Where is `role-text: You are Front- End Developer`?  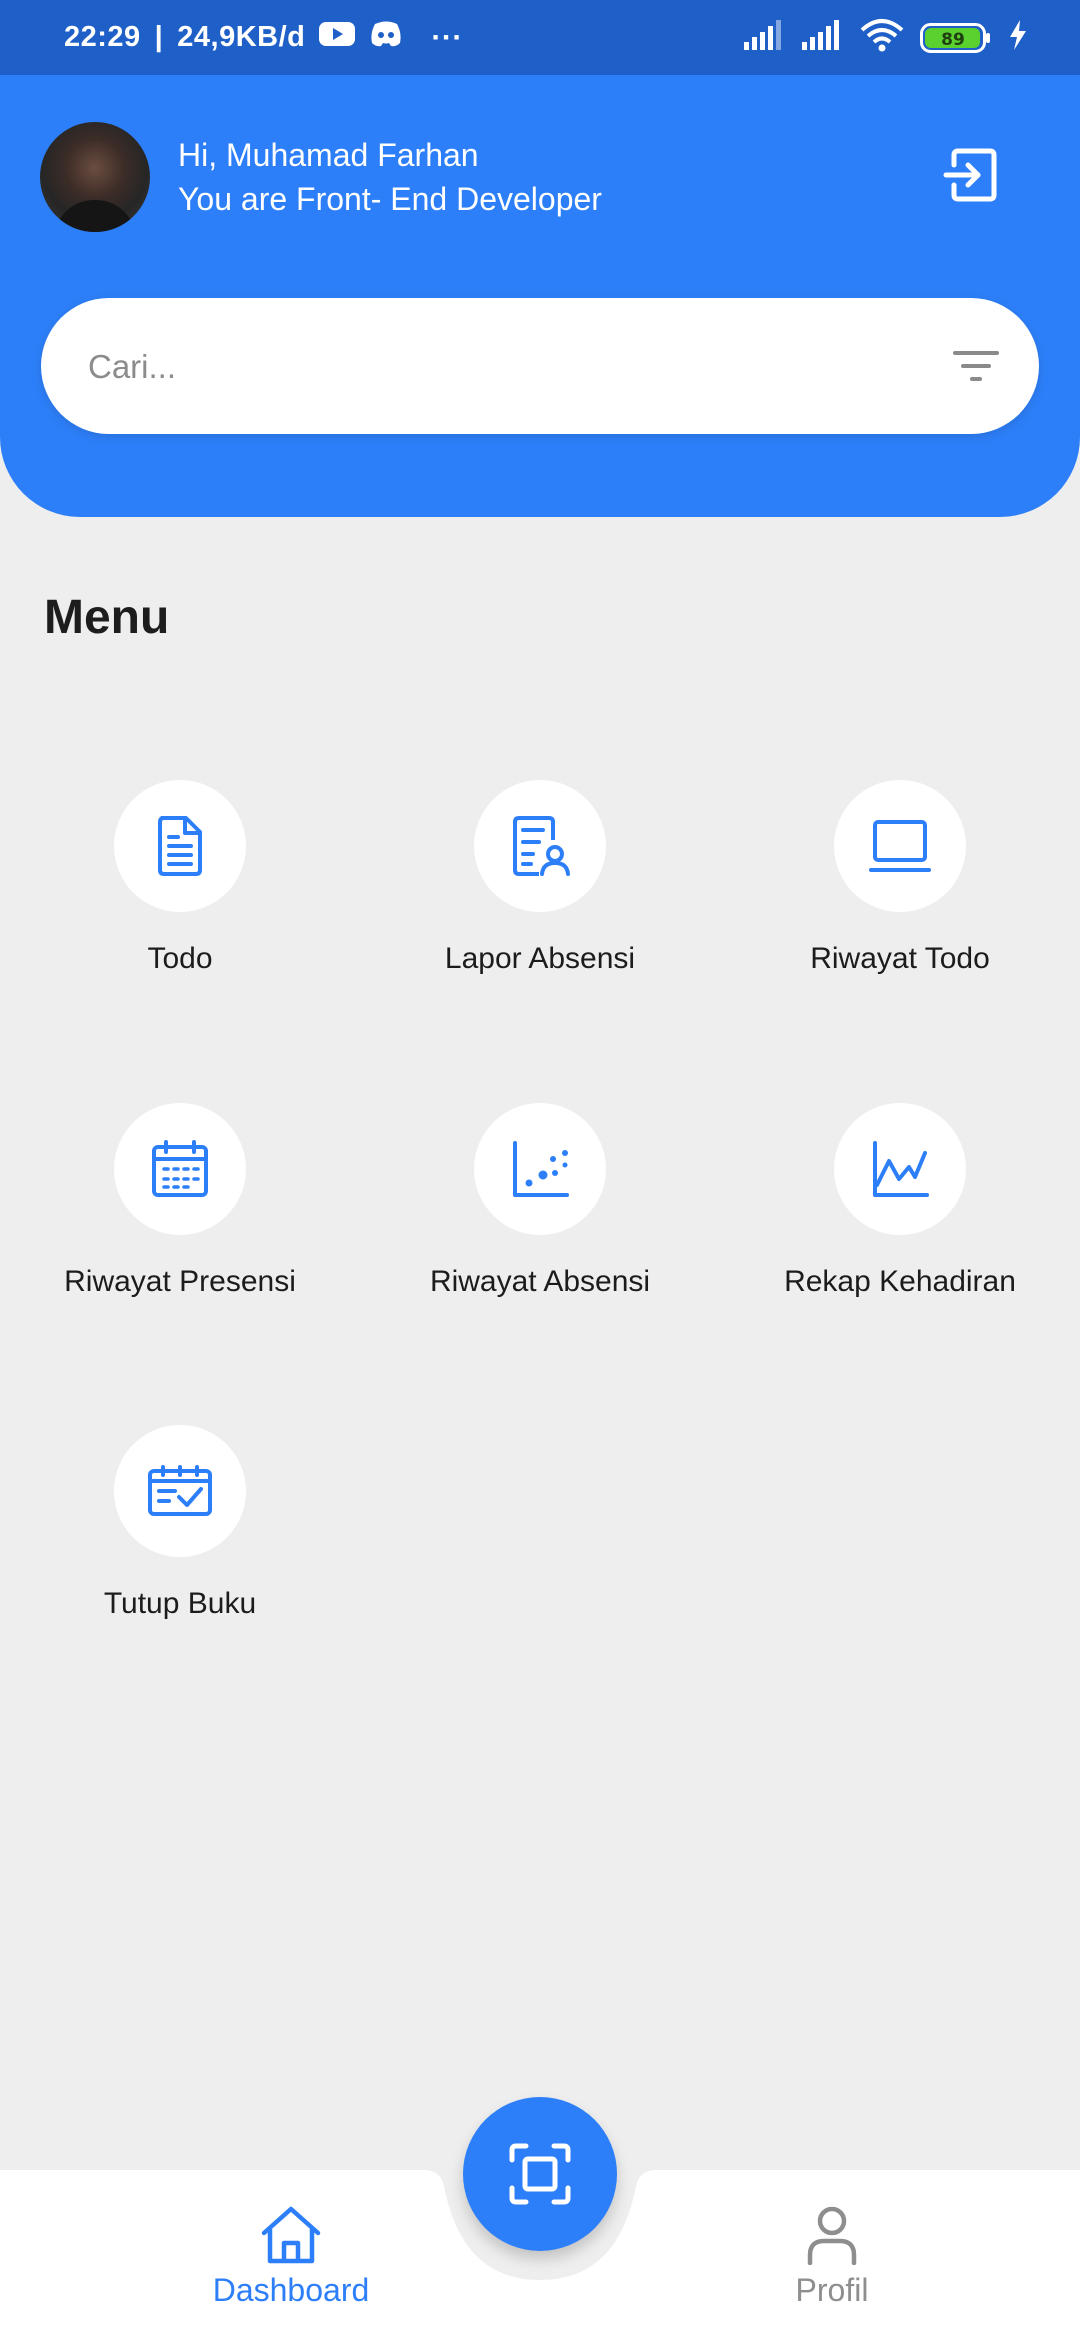 role-text: You are Front- End Developer is located at coordinates (390, 199).